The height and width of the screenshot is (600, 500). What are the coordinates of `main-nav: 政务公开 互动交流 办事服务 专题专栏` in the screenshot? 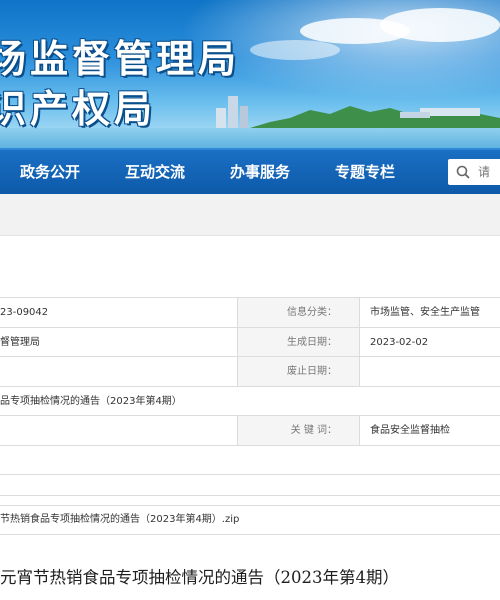 It's located at (250, 171).